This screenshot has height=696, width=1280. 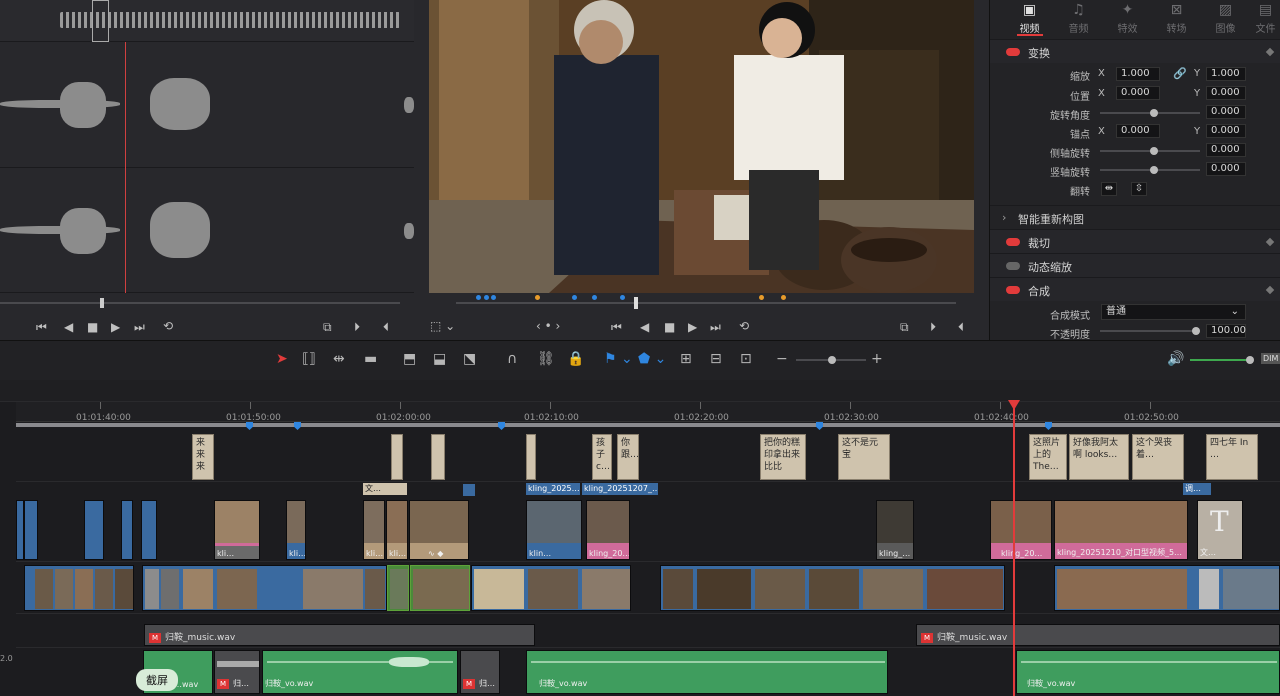 What do you see at coordinates (746, 359) in the screenshot?
I see `zoom-custom-icon: ⊡` at bounding box center [746, 359].